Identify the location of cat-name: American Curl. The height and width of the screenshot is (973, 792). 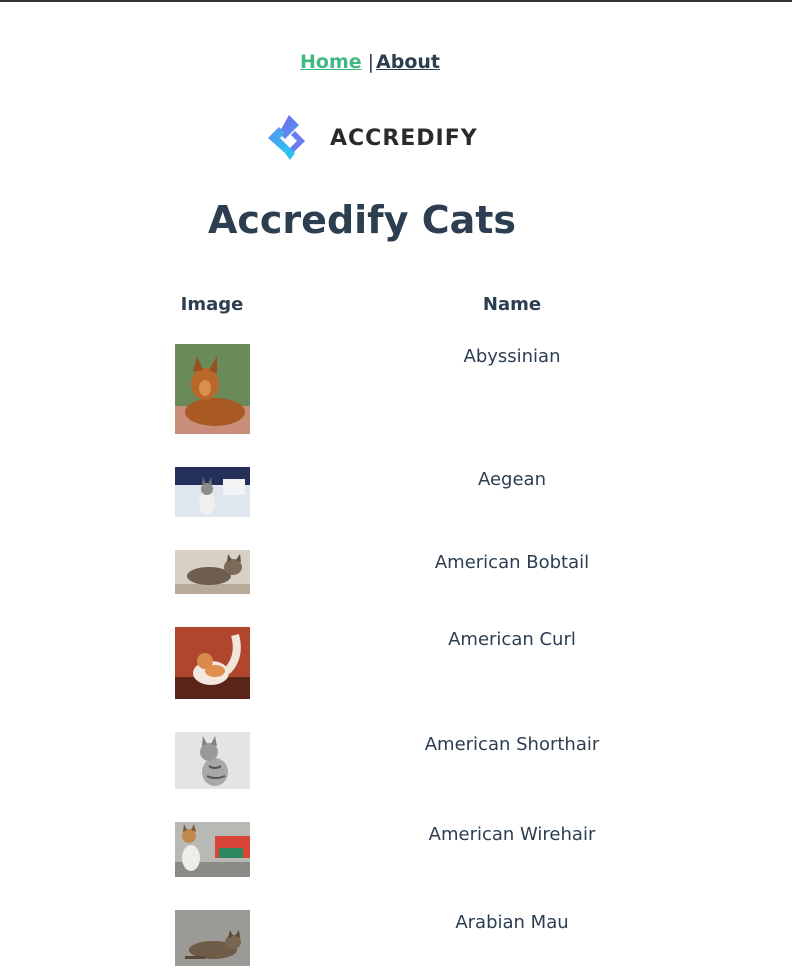
(512, 639).